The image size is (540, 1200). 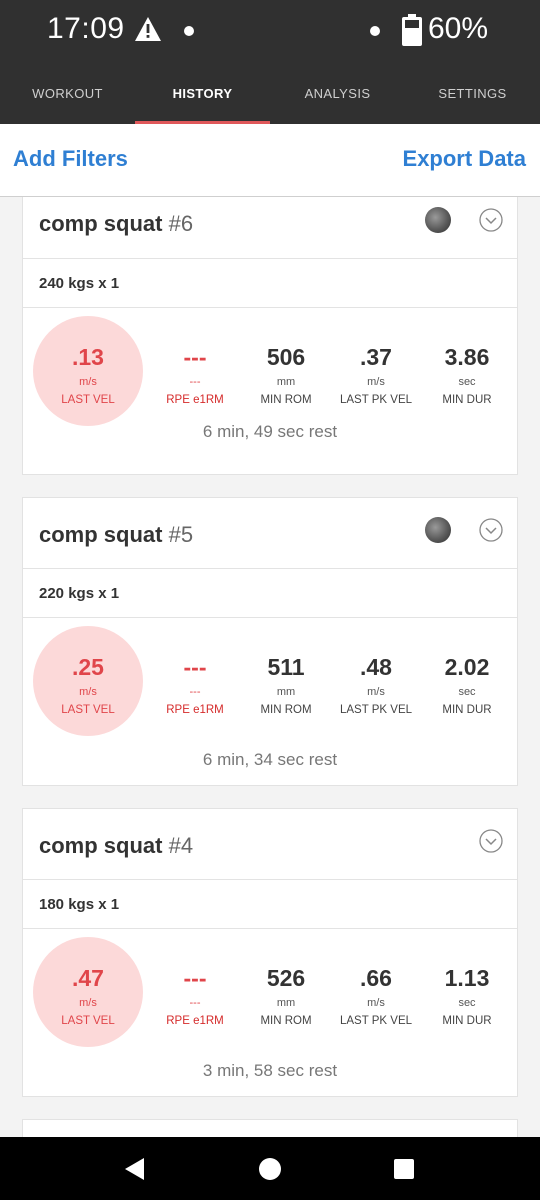 What do you see at coordinates (467, 667) in the screenshot?
I see `min-dur-value: 2.02` at bounding box center [467, 667].